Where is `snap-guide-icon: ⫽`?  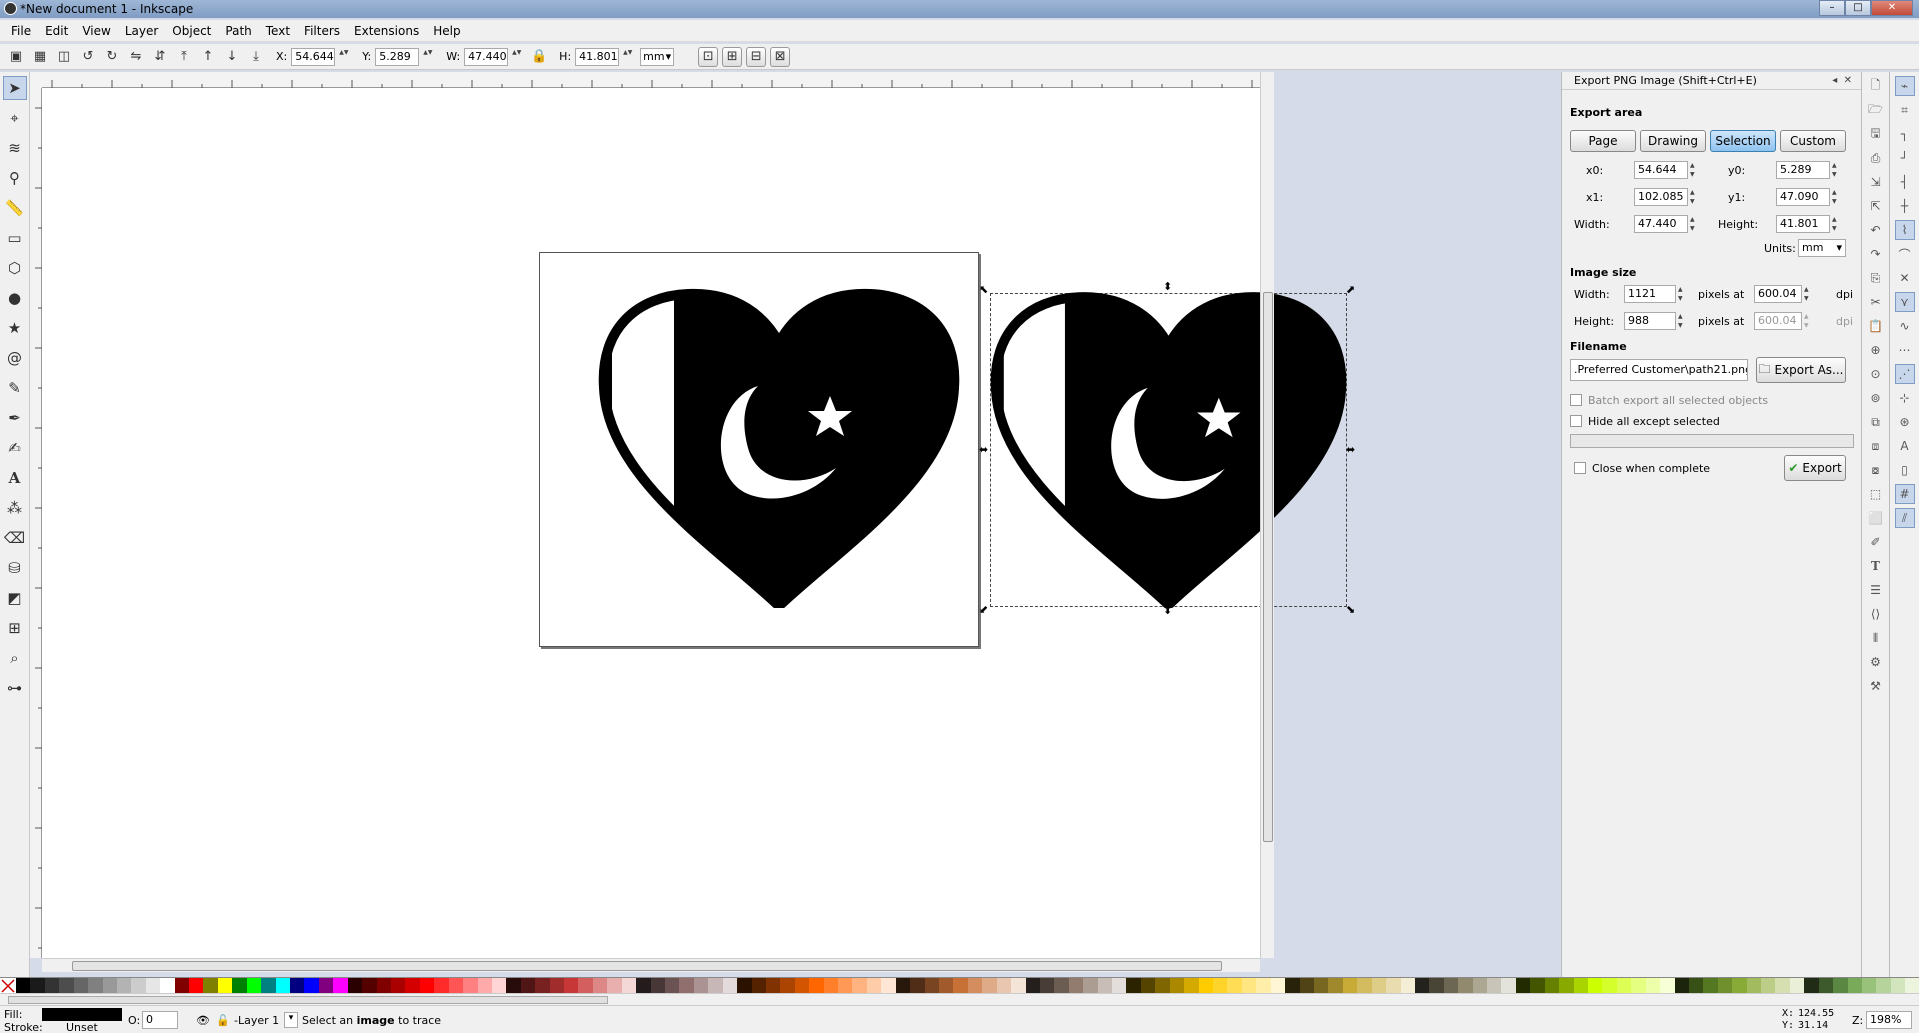 snap-guide-icon: ⫽ is located at coordinates (1904, 518).